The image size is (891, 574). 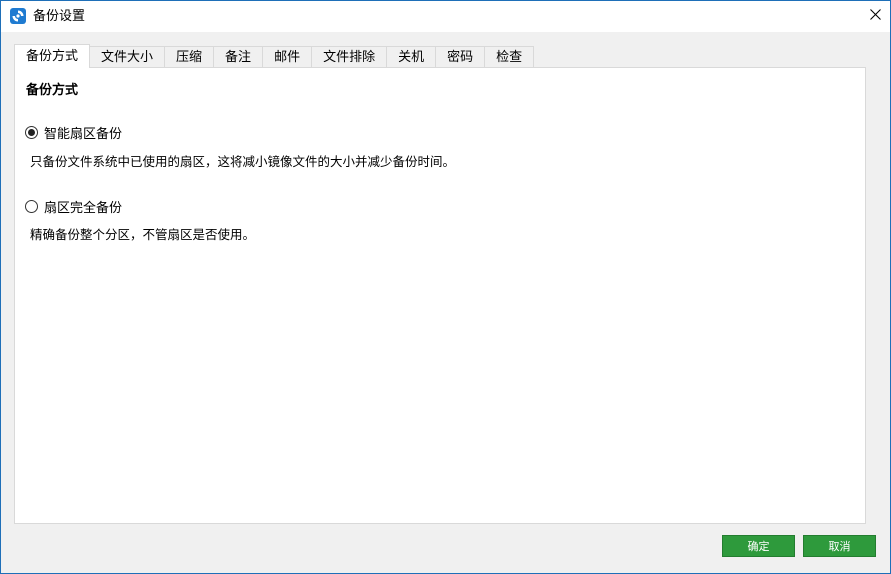 I want to click on window-title: 备份设置, so click(x=59, y=16).